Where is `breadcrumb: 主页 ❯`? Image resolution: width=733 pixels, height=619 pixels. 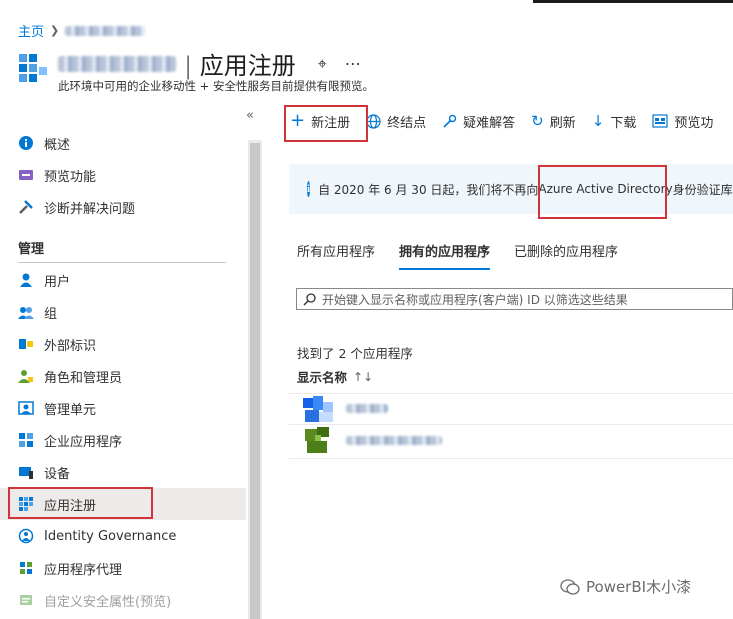 breadcrumb: 主页 ❯ is located at coordinates (82, 30).